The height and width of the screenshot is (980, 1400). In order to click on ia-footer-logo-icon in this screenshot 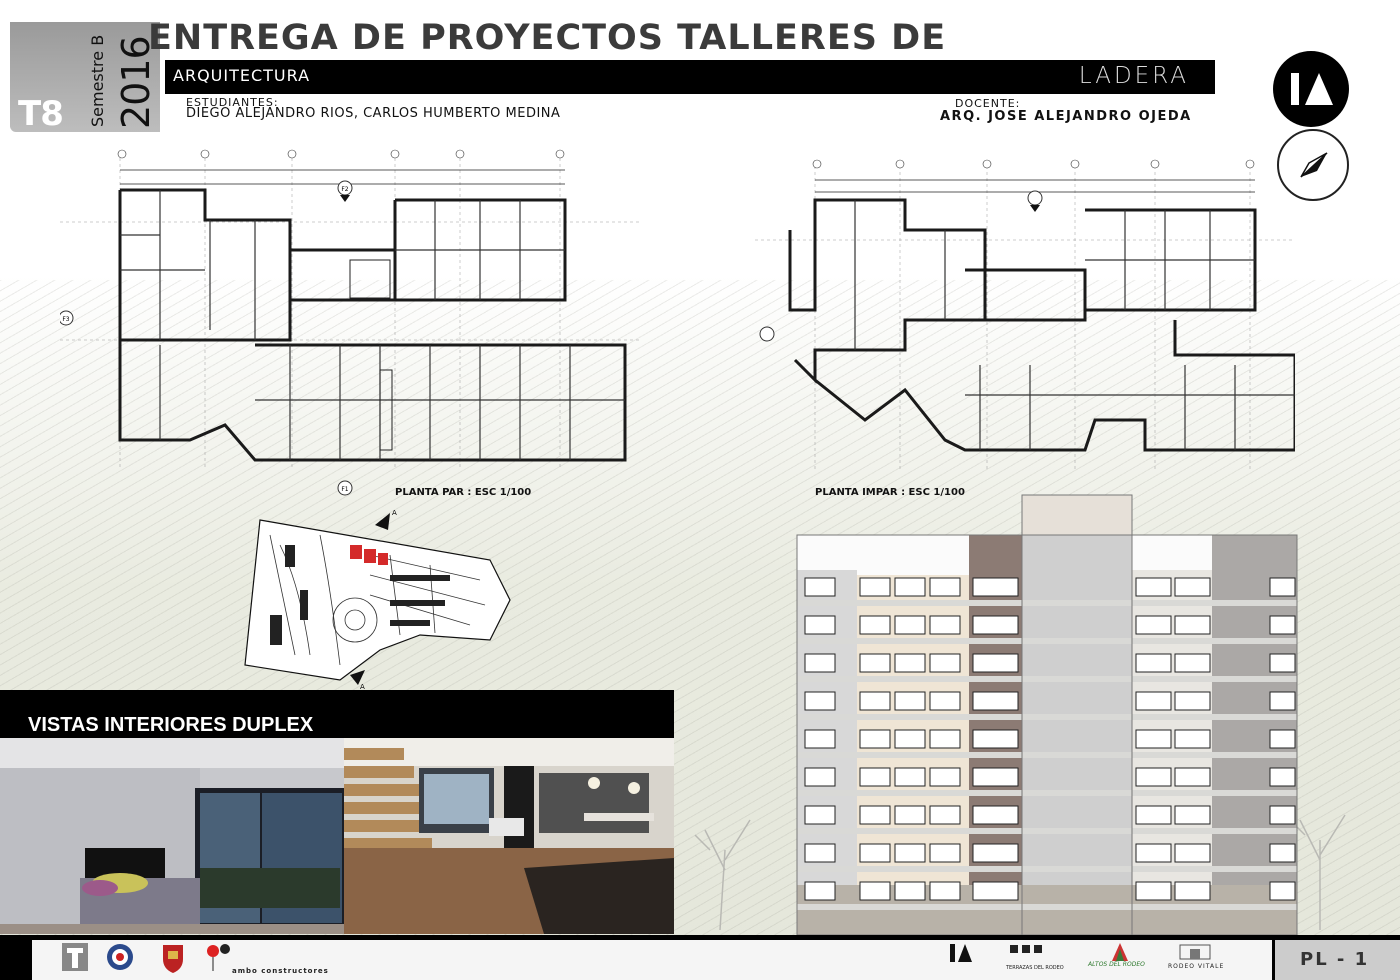, I will do `click(961, 953)`.